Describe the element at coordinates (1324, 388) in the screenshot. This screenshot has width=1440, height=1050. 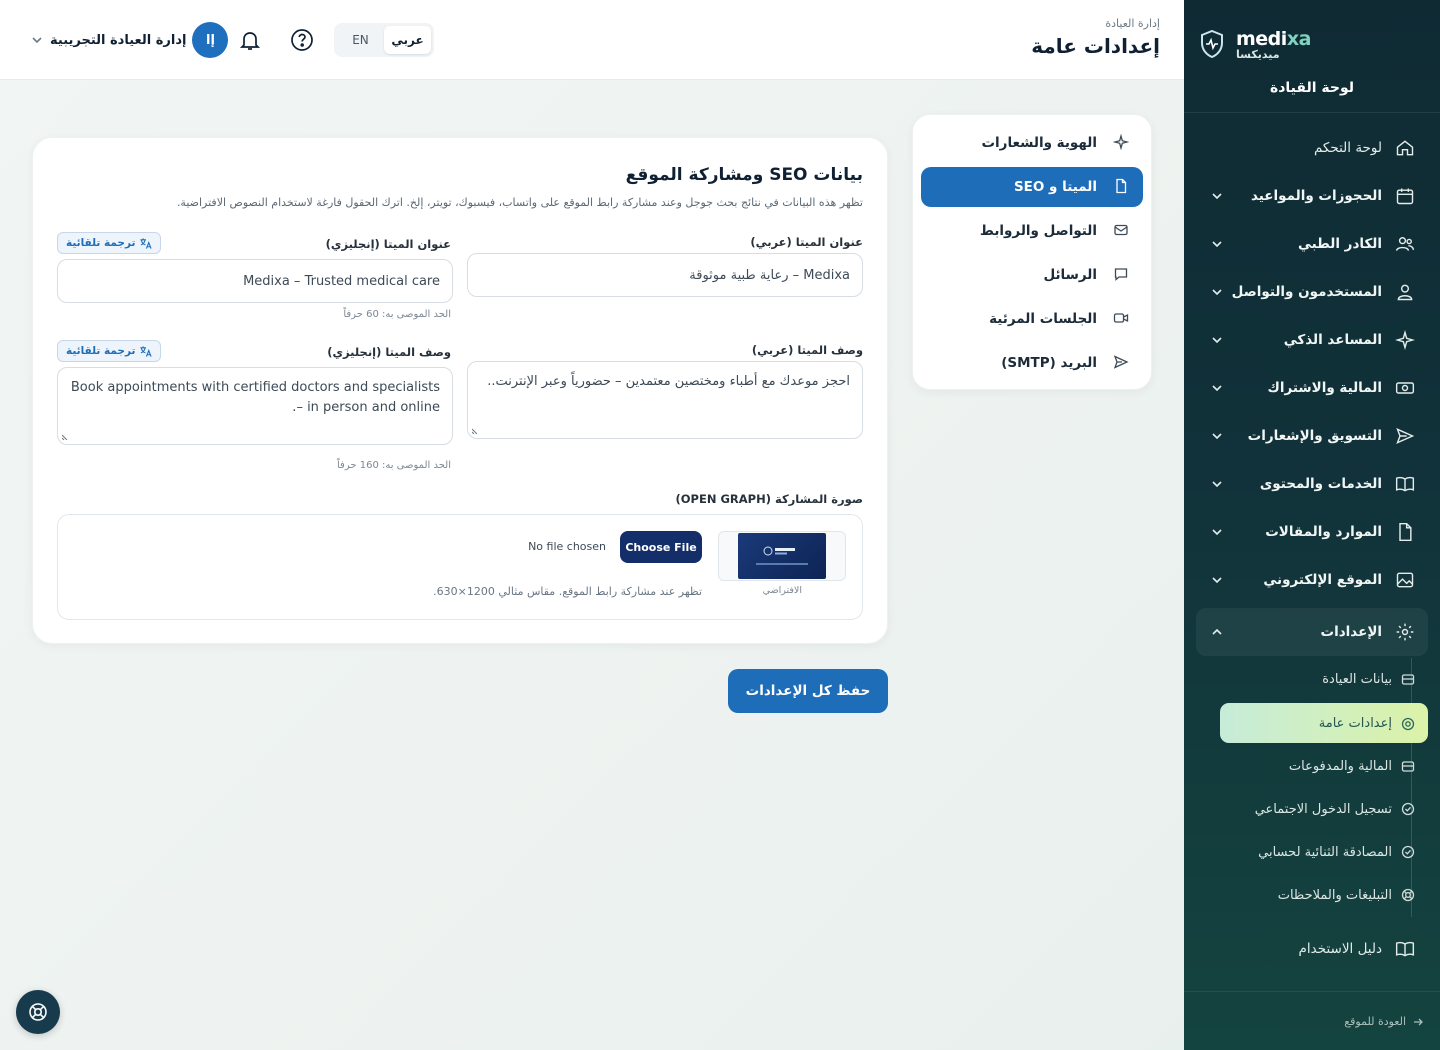
I see `sidebar-item-label: المالية والاشتراك` at that location.